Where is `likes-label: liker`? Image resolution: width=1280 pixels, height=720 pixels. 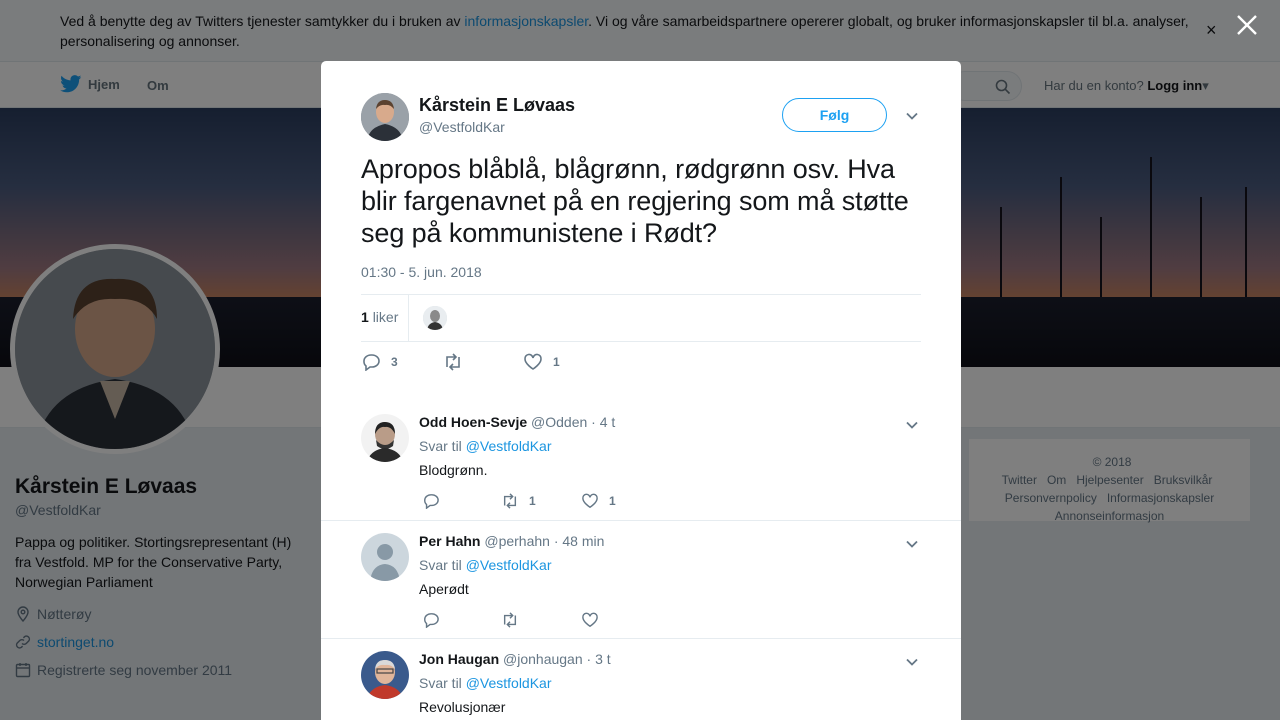
likes-label: liker is located at coordinates (385, 317).